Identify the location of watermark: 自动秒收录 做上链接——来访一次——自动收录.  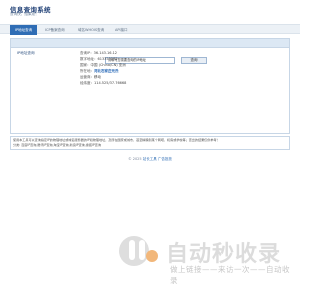
(206, 258).